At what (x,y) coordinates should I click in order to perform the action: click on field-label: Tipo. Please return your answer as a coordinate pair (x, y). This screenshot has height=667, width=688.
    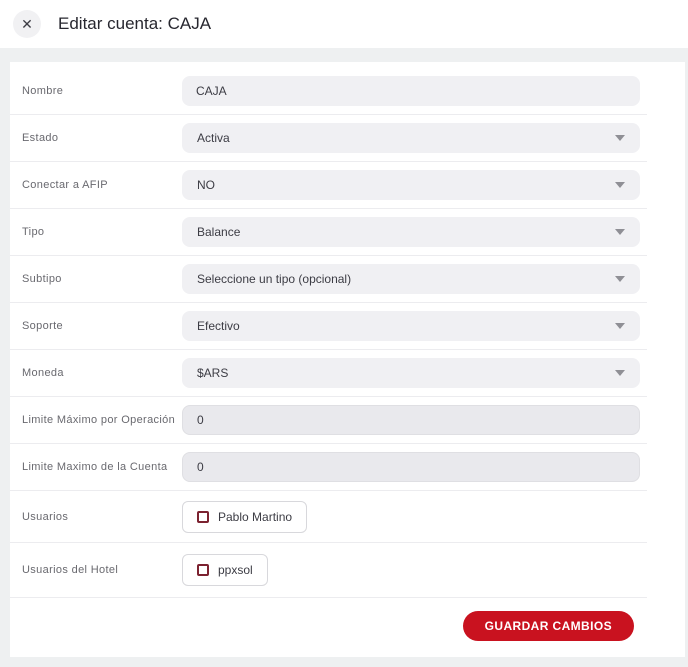
    Looking at the image, I should click on (33, 232).